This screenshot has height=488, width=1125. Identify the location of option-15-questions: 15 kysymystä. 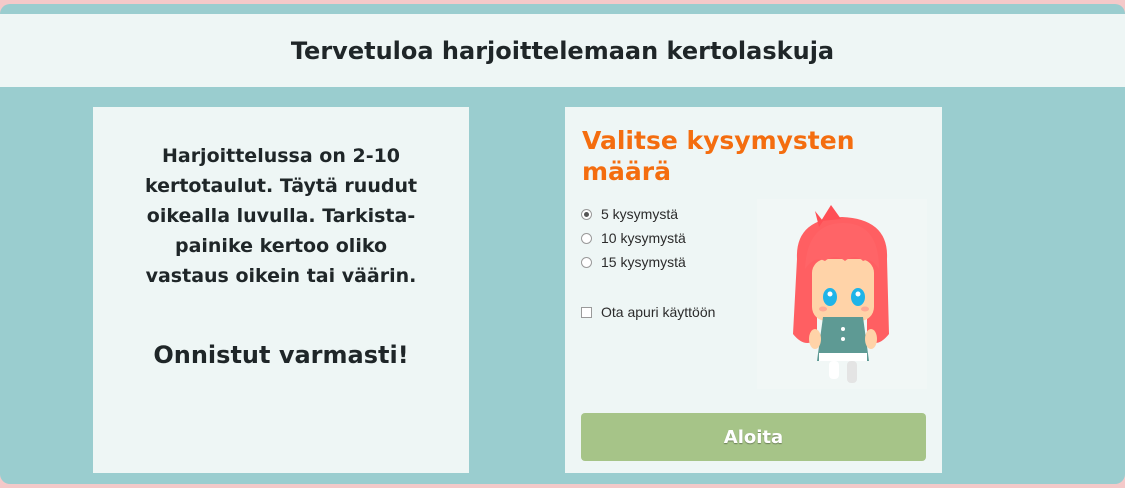
(648, 262).